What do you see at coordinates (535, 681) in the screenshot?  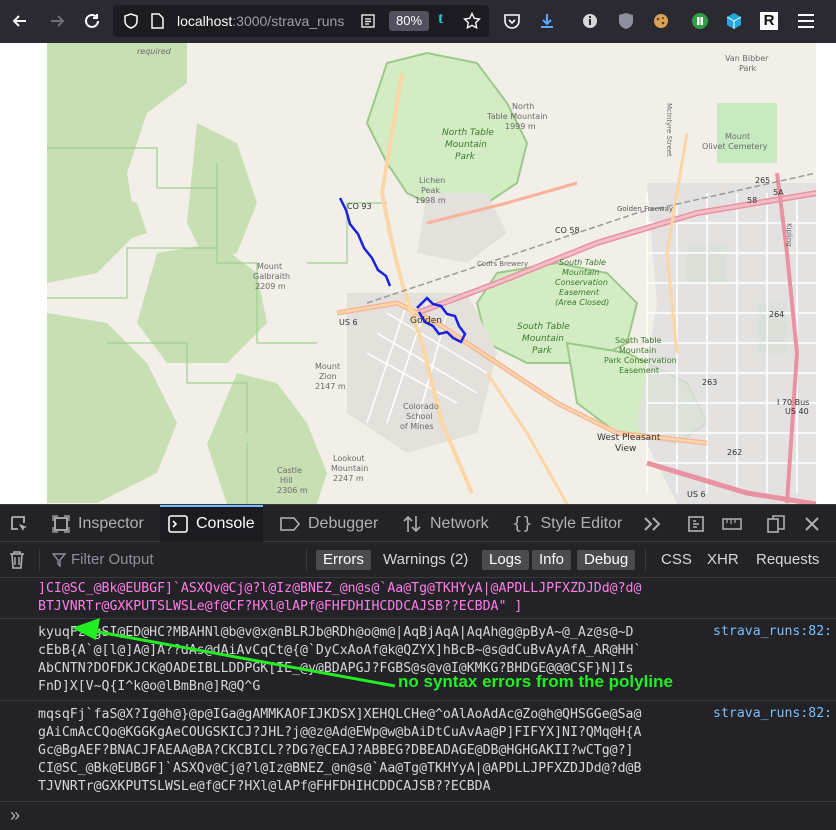 I see `annotation-text: no syntax errors from the polyline` at bounding box center [535, 681].